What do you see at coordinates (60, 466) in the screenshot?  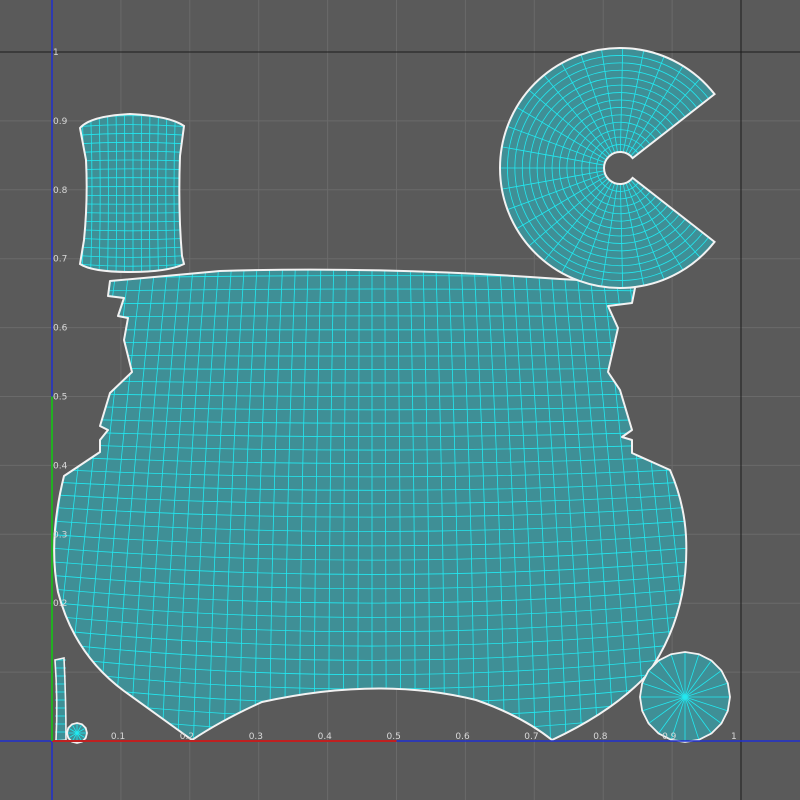 I see `v-tick-label: 0.4` at bounding box center [60, 466].